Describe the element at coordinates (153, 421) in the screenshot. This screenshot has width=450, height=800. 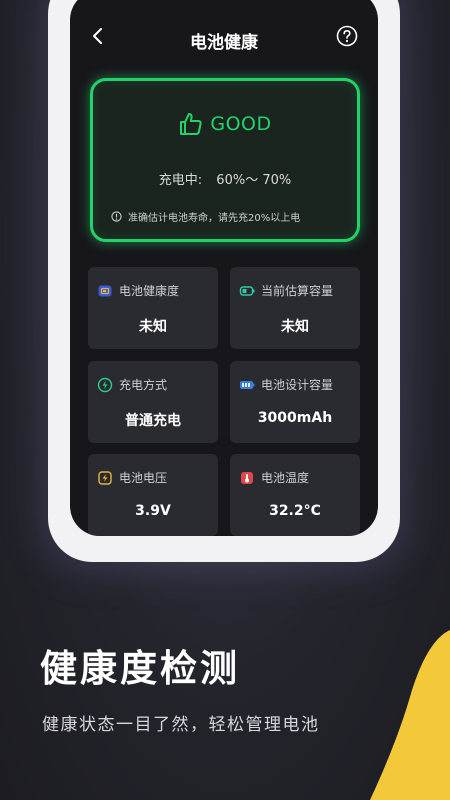
I see `tile-value: 普通充电` at that location.